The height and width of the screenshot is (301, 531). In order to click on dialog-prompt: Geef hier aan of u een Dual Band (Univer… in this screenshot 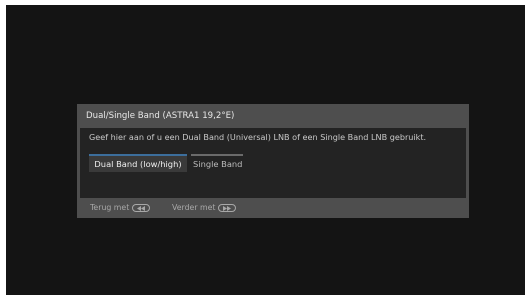, I will do `click(258, 137)`.